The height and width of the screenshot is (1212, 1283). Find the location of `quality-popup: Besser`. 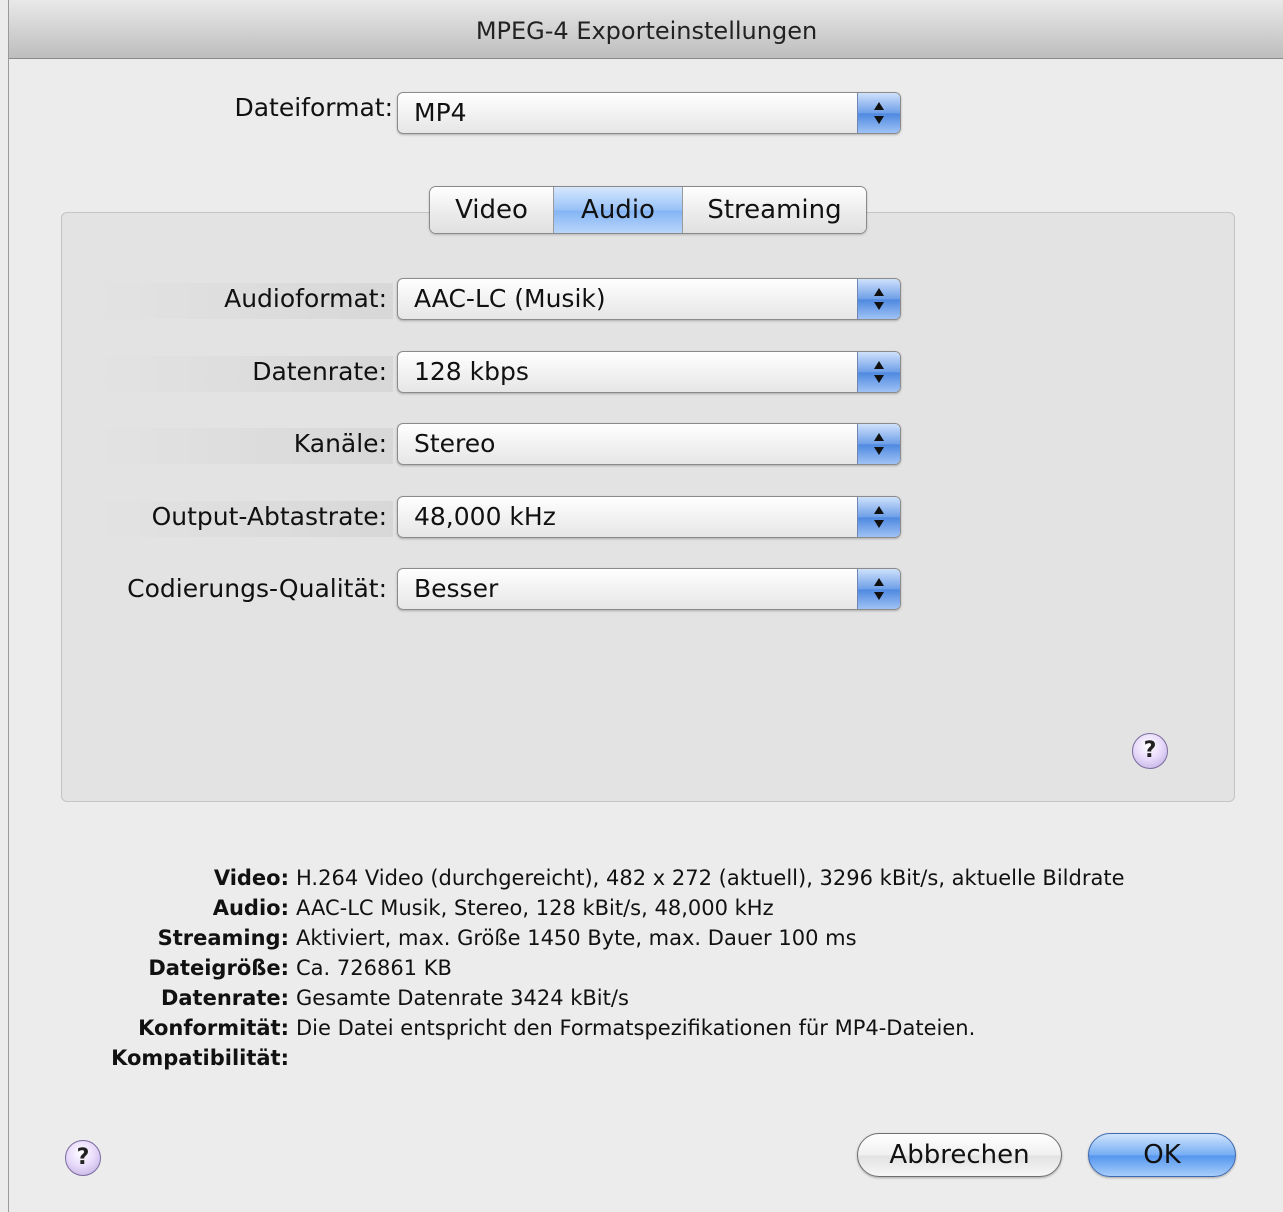

quality-popup: Besser is located at coordinates (649, 589).